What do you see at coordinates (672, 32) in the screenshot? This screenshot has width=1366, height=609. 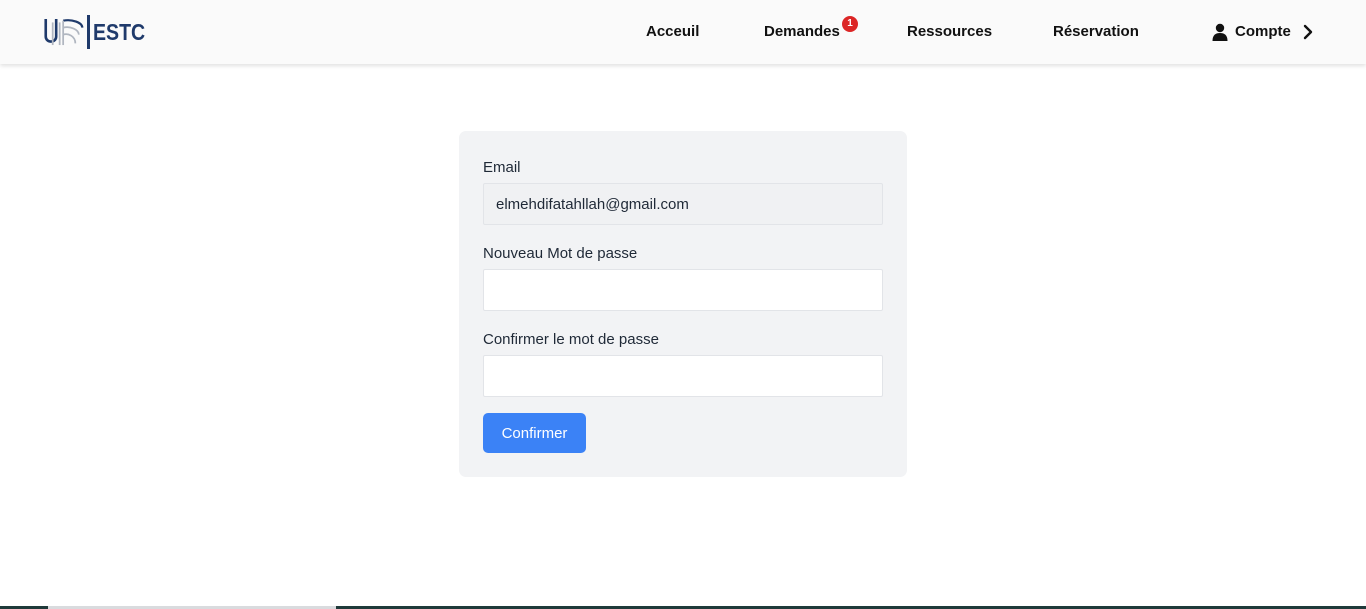 I see `nav-acceuil: Acceuil` at bounding box center [672, 32].